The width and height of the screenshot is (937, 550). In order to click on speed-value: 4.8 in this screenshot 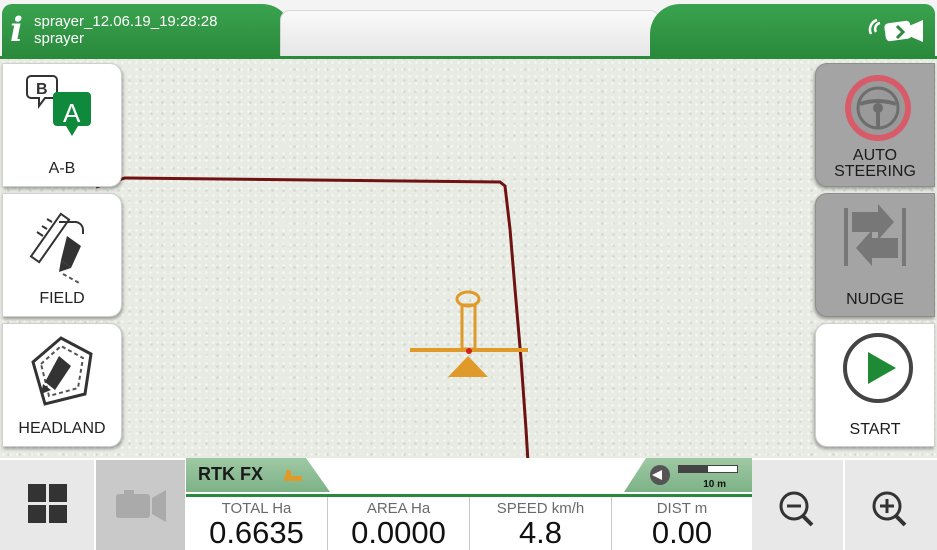, I will do `click(540, 532)`.